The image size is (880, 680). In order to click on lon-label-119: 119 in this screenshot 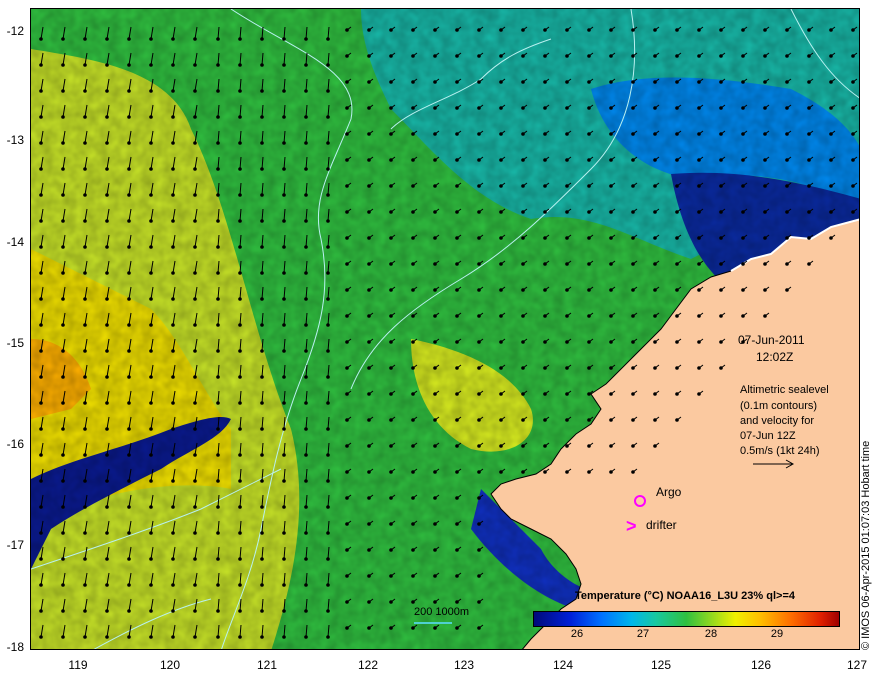, I will do `click(78, 665)`.